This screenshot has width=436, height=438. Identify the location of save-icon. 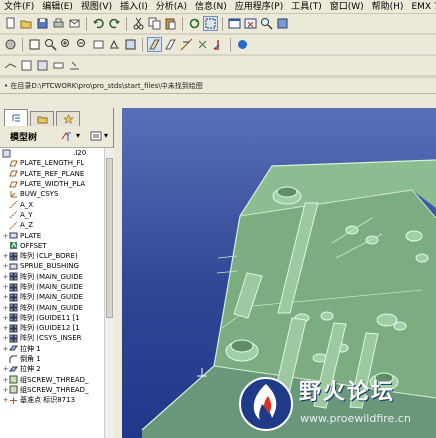
(42, 23).